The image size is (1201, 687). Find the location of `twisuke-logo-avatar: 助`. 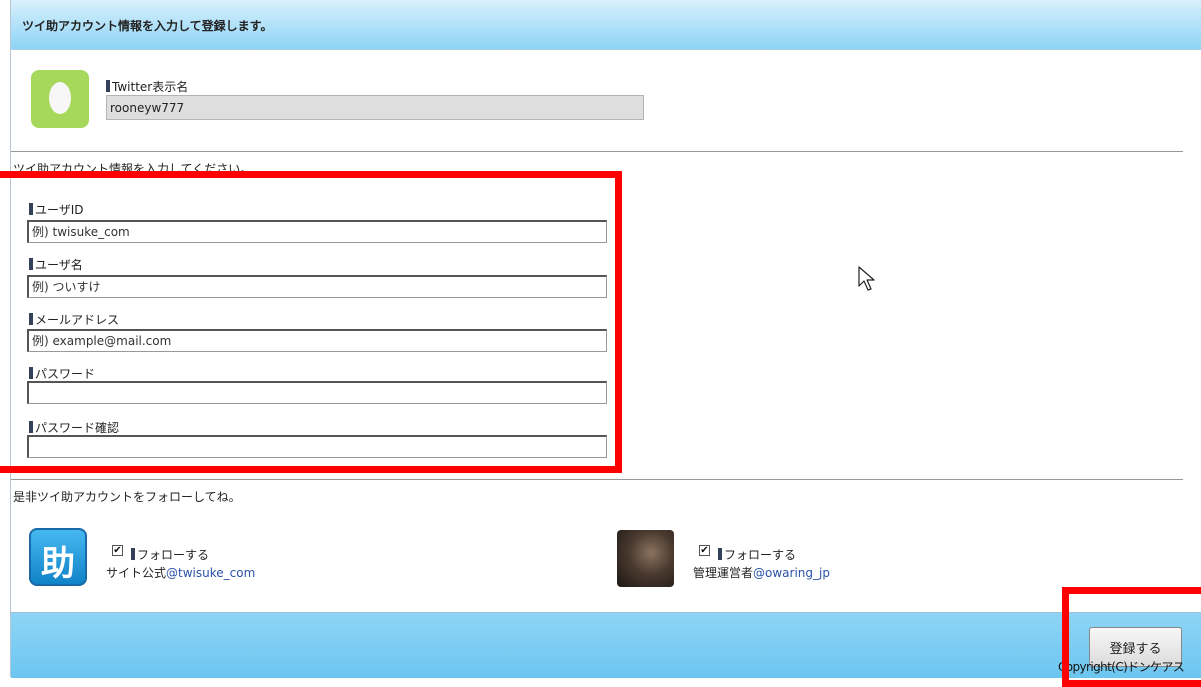

twisuke-logo-avatar: 助 is located at coordinates (58, 557).